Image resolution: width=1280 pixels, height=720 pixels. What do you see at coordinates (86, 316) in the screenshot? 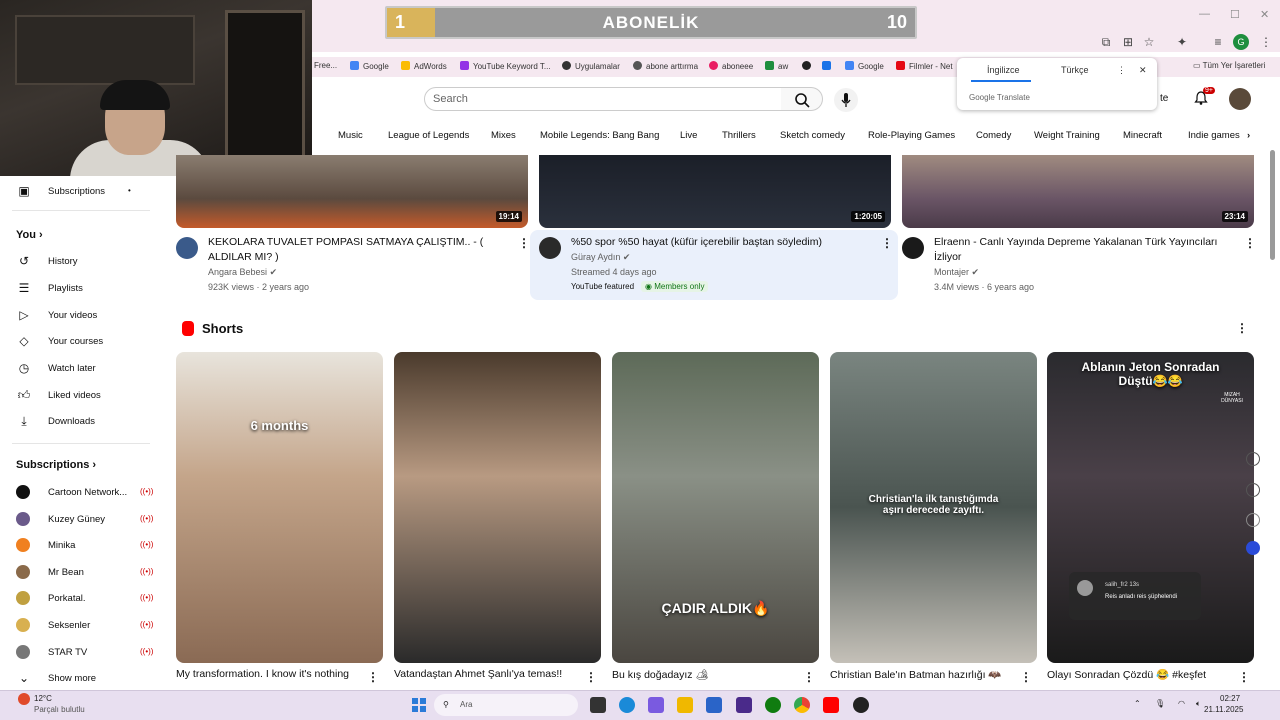
I see `sidebar-item-your-videos: ▷ Your videos` at bounding box center [86, 316].